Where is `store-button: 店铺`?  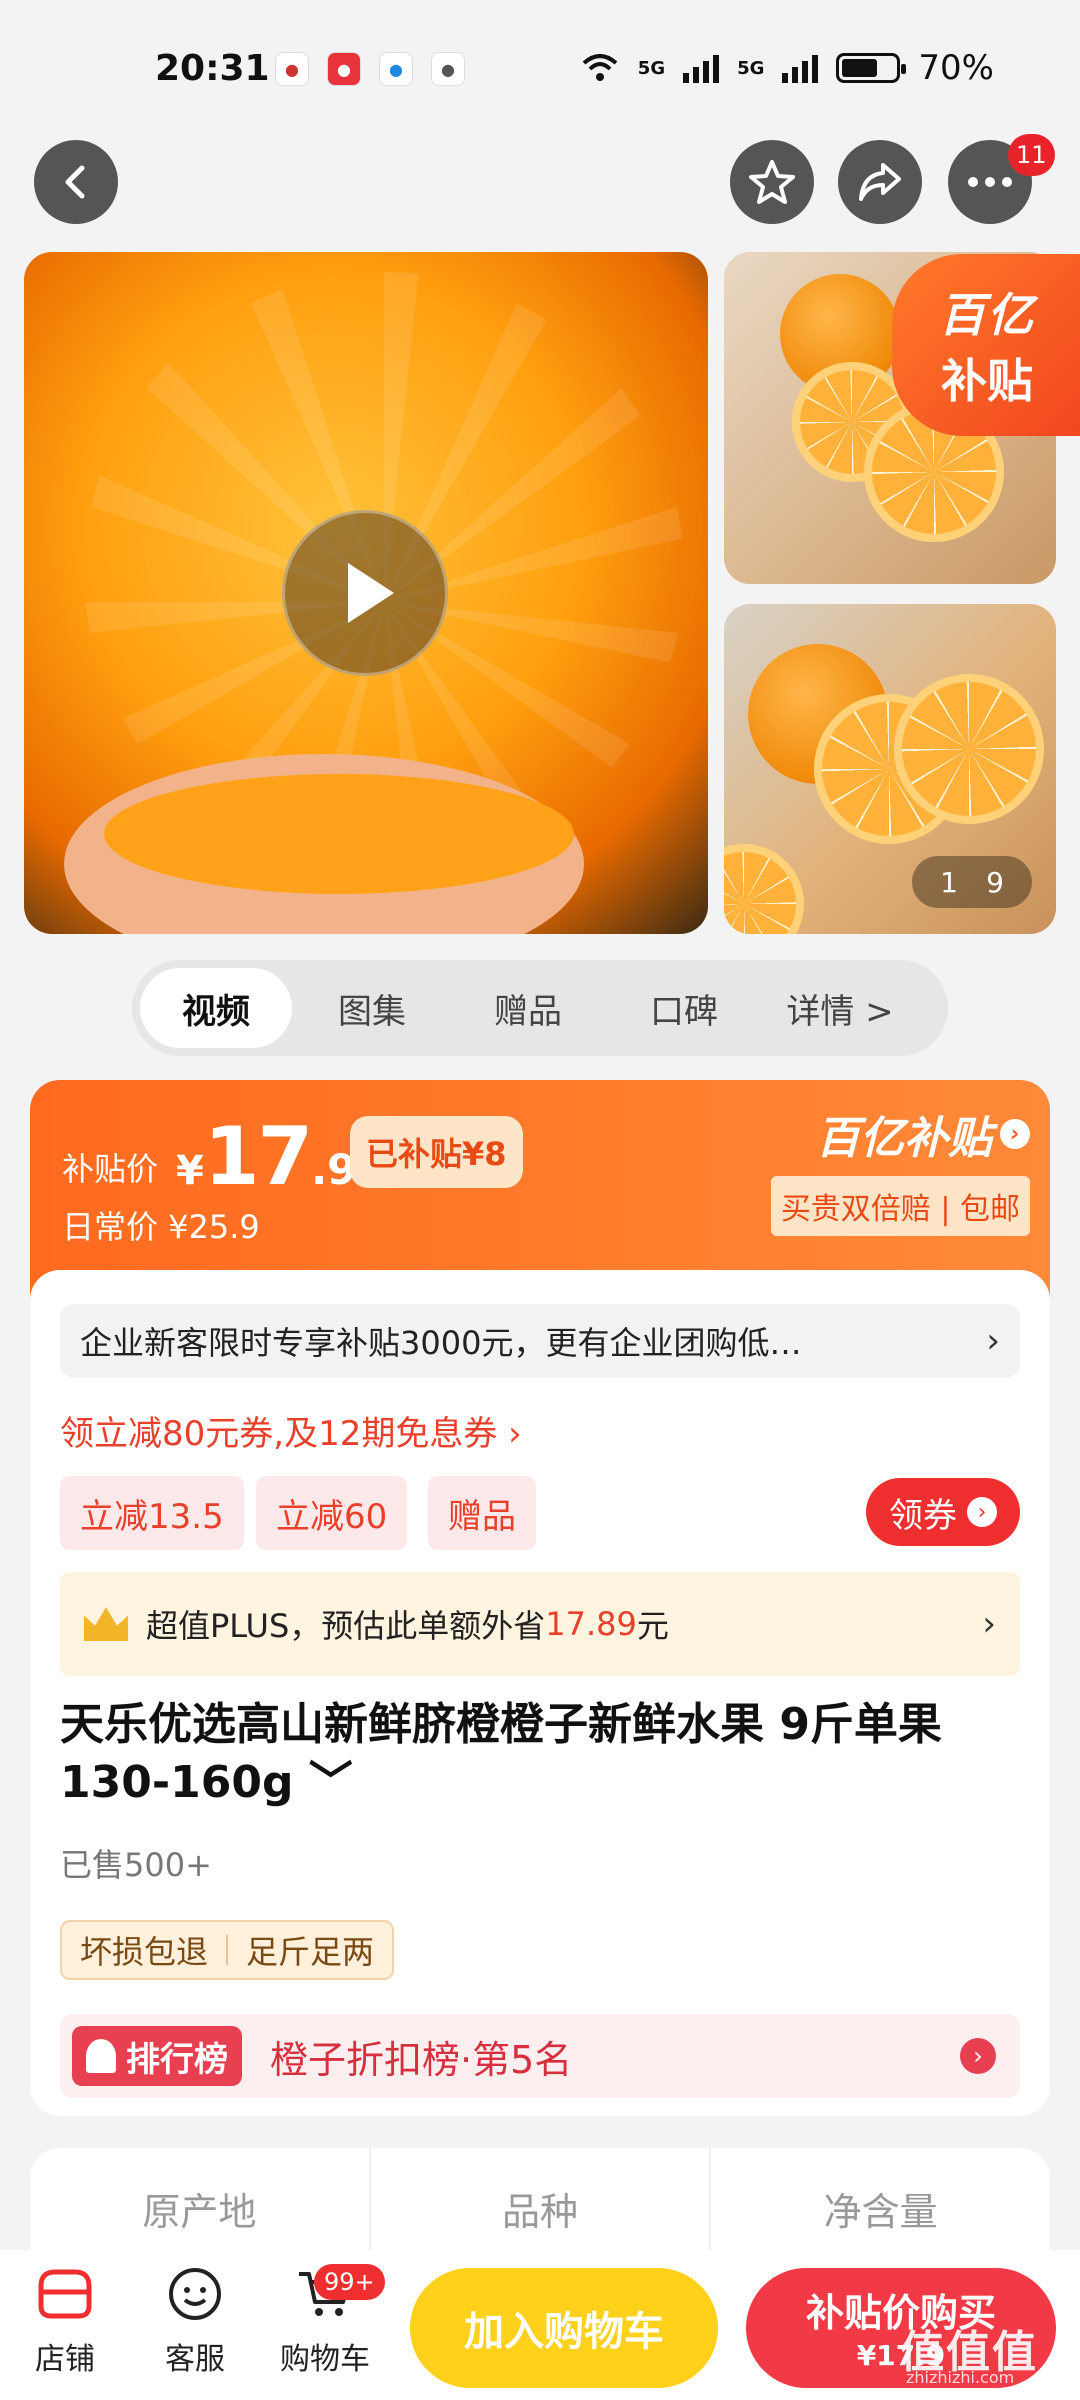 store-button: 店铺 is located at coordinates (65, 2321).